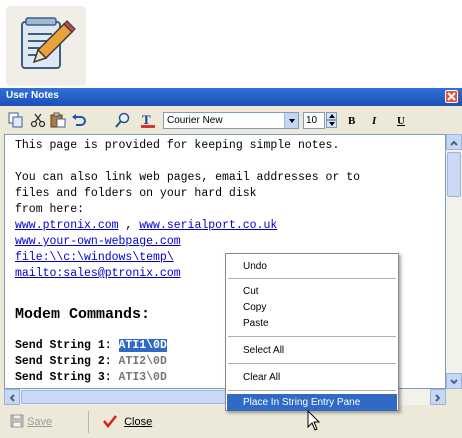  I want to click on note-line: files and folders on your hard disk, so click(136, 193).